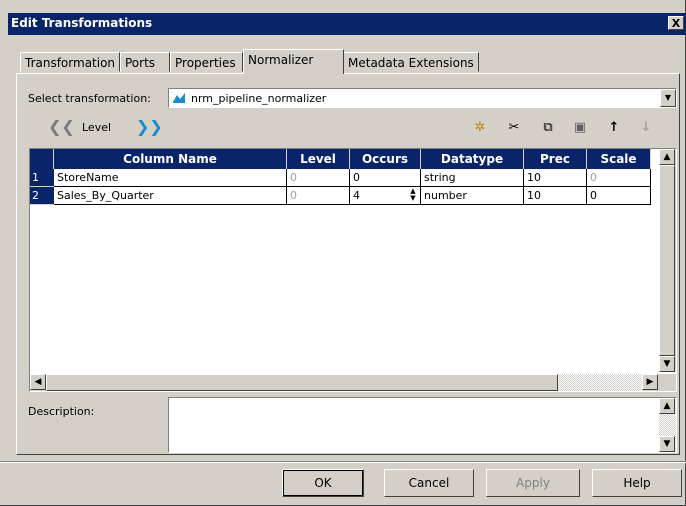 This screenshot has height=506, width=686. What do you see at coordinates (637, 483) in the screenshot?
I see `help-button: Help` at bounding box center [637, 483].